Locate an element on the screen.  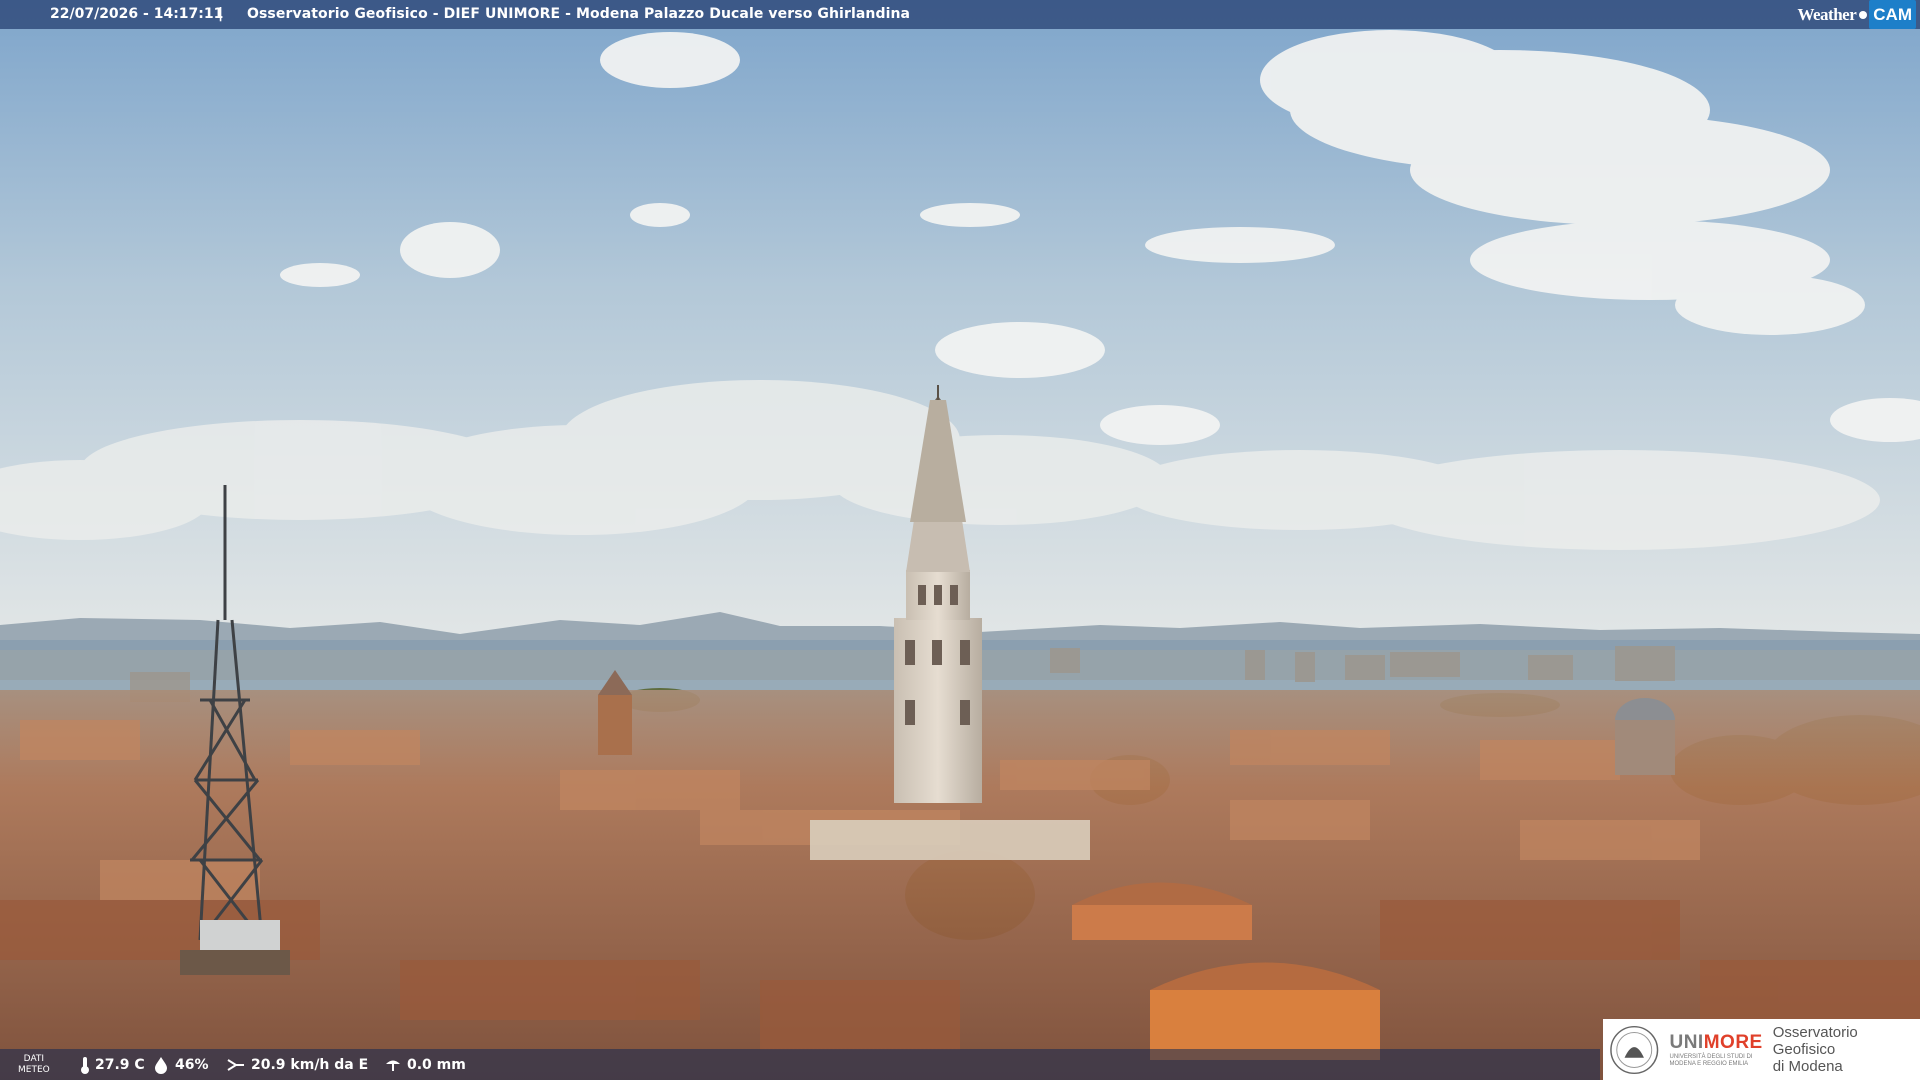
temperature-reading: 27.9 C is located at coordinates (112, 1064).